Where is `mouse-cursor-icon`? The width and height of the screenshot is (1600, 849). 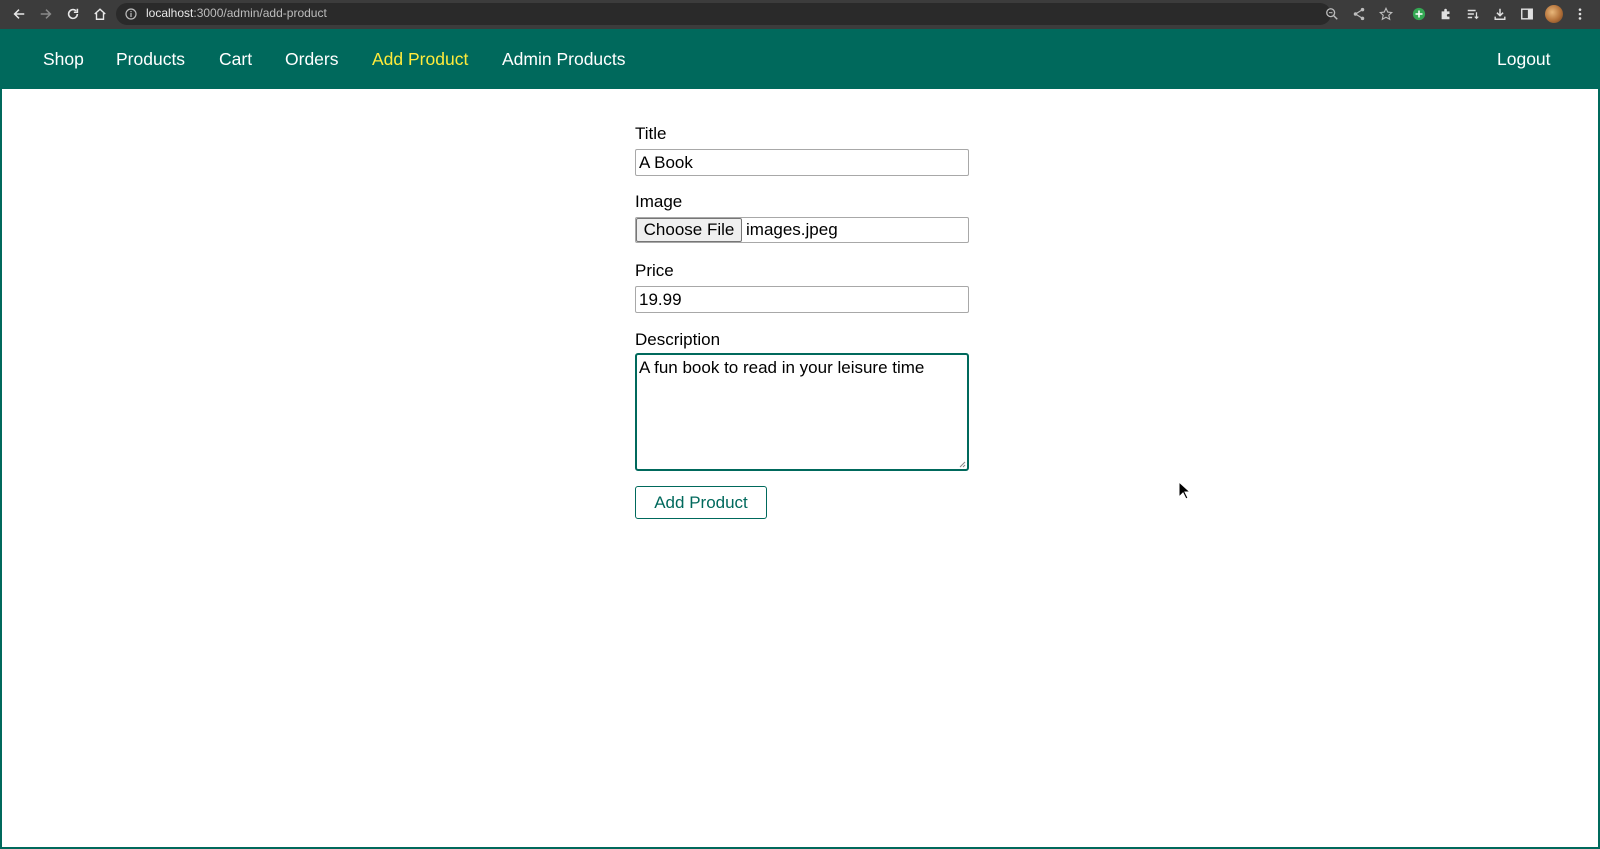 mouse-cursor-icon is located at coordinates (1185, 490).